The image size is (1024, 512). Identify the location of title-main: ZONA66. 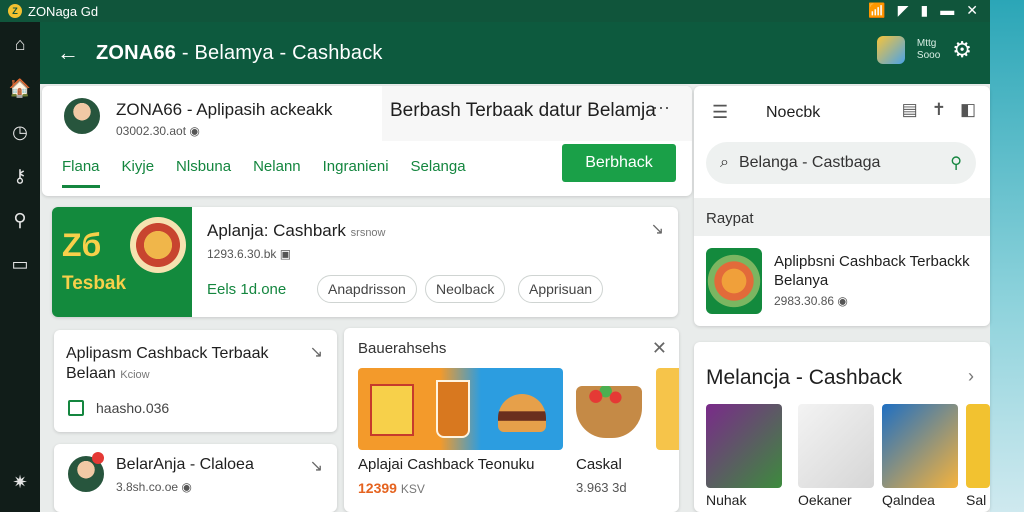
(136, 52).